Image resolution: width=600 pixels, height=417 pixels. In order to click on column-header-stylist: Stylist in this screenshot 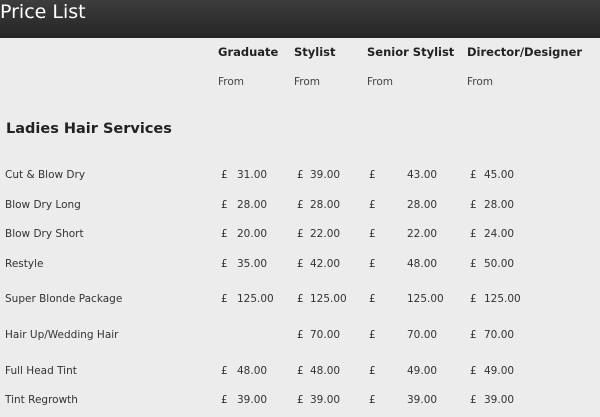, I will do `click(315, 52)`.